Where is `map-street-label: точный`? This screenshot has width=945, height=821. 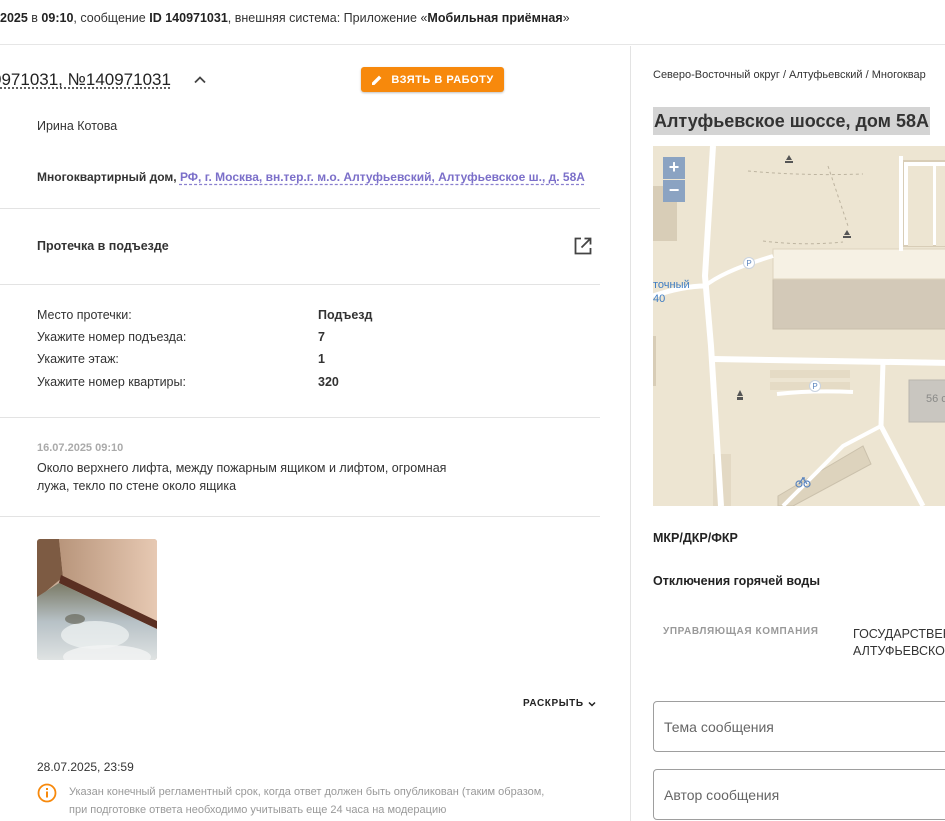 map-street-label: точный is located at coordinates (671, 285).